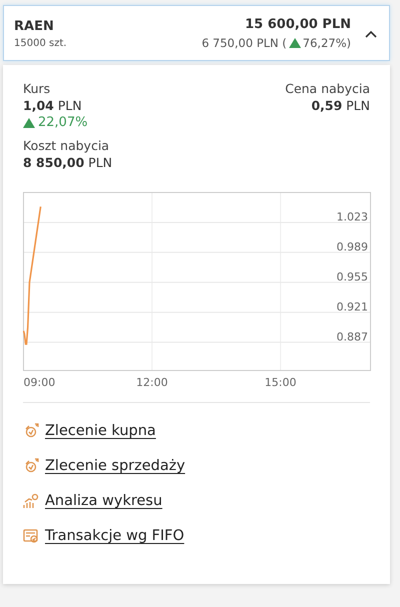 The width and height of the screenshot is (400, 607). What do you see at coordinates (352, 247) in the screenshot?
I see `y-tick-label: 0.989` at bounding box center [352, 247].